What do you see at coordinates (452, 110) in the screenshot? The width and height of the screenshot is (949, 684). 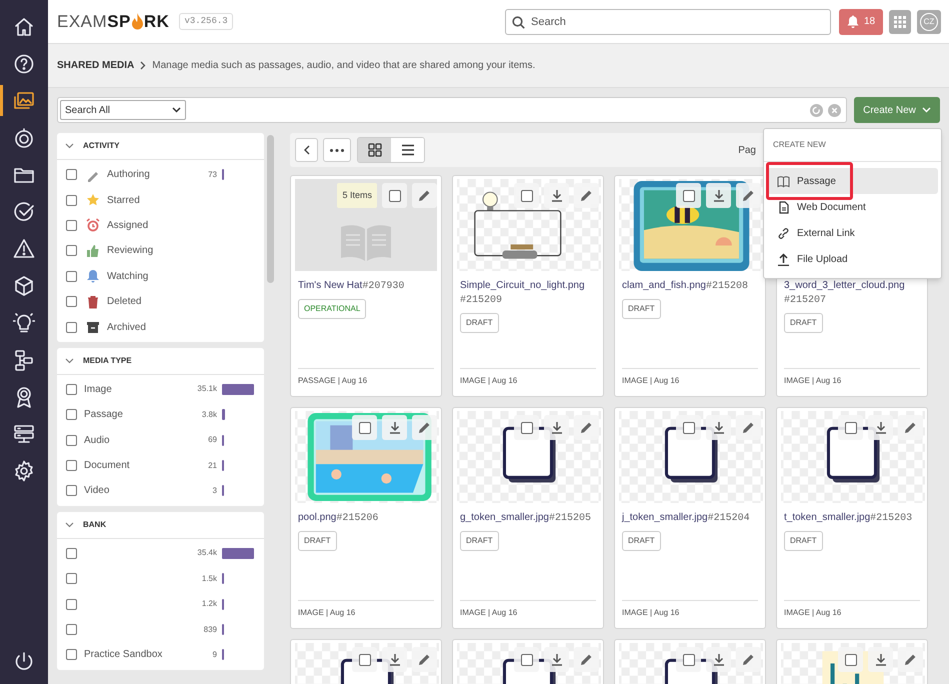 I see `search-all-field: Search All` at bounding box center [452, 110].